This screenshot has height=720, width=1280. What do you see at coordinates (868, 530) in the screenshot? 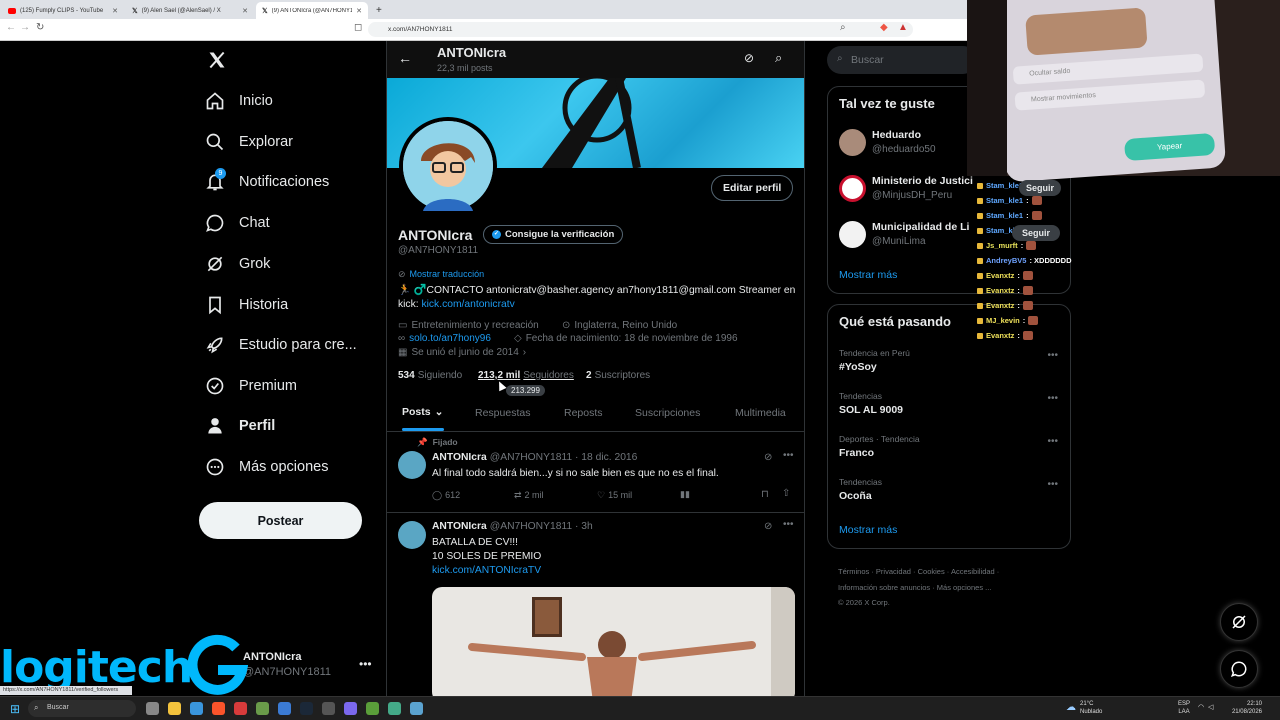
I see `show-more-trends-link: Mostrar más` at bounding box center [868, 530].